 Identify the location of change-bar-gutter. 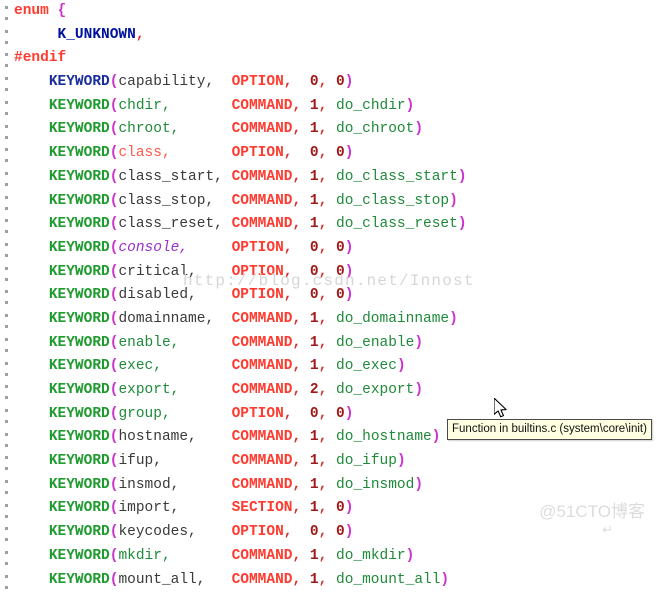
(7, 272).